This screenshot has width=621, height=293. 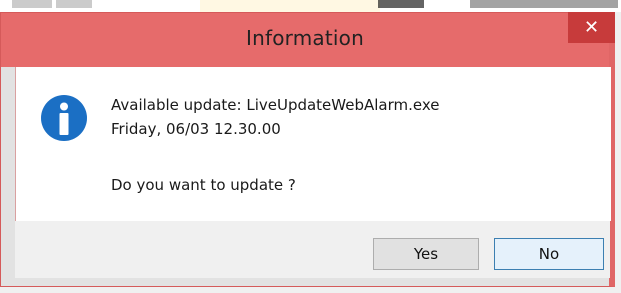 I want to click on info-icon, so click(x=64, y=118).